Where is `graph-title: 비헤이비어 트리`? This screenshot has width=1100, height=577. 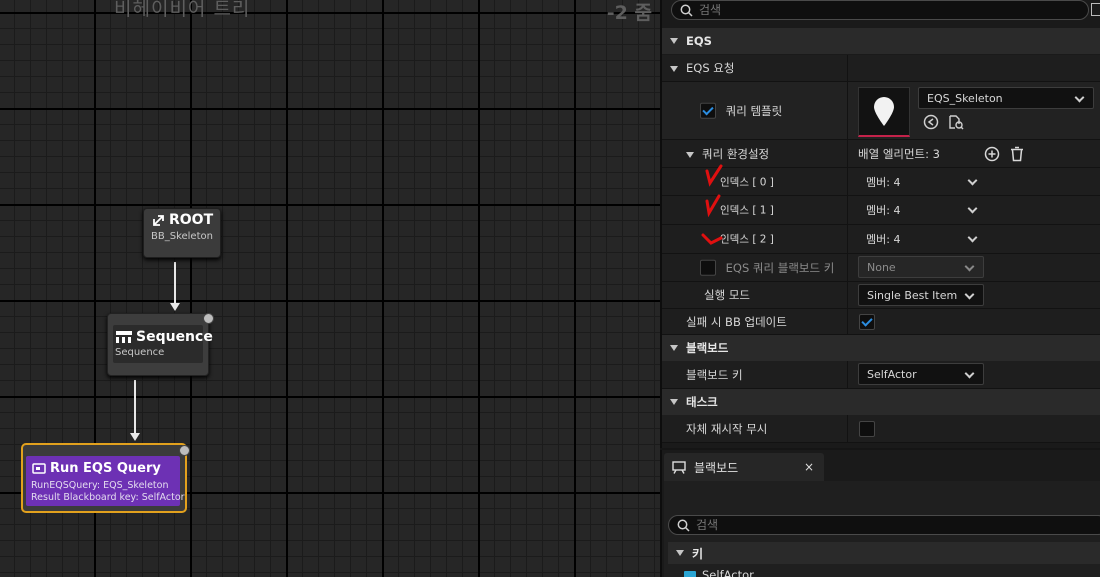
graph-title: 비헤이비어 트리 is located at coordinates (182, 10).